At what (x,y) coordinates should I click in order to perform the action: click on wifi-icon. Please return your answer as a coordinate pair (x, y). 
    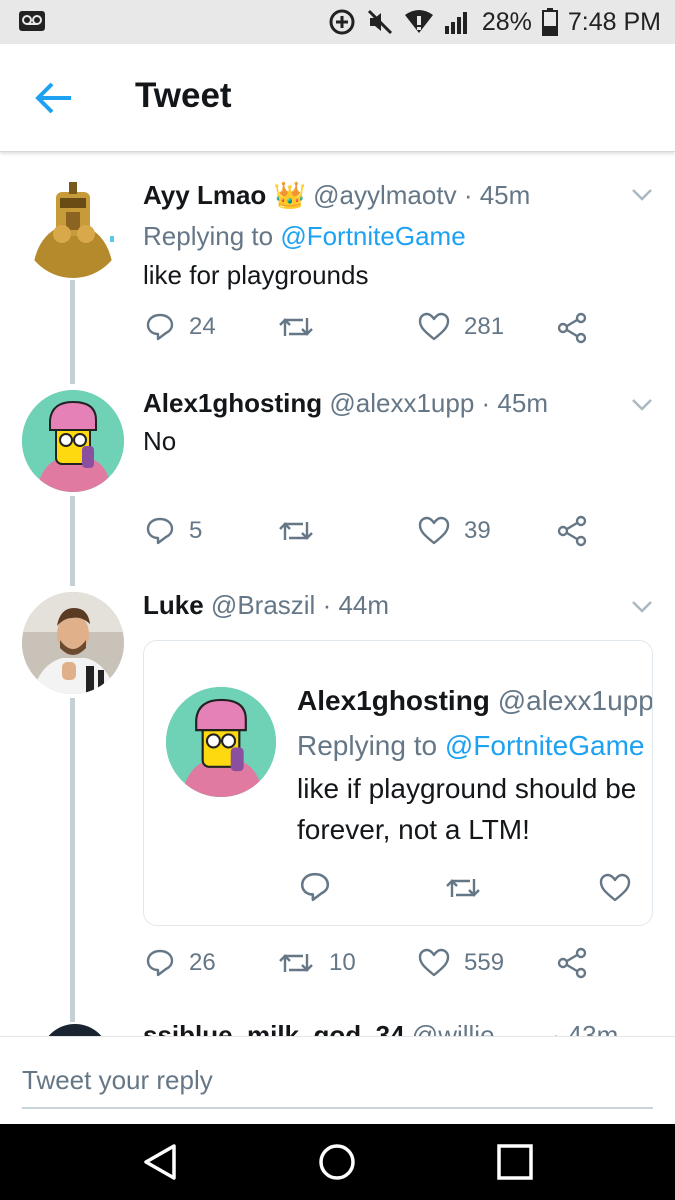
    Looking at the image, I should click on (419, 22).